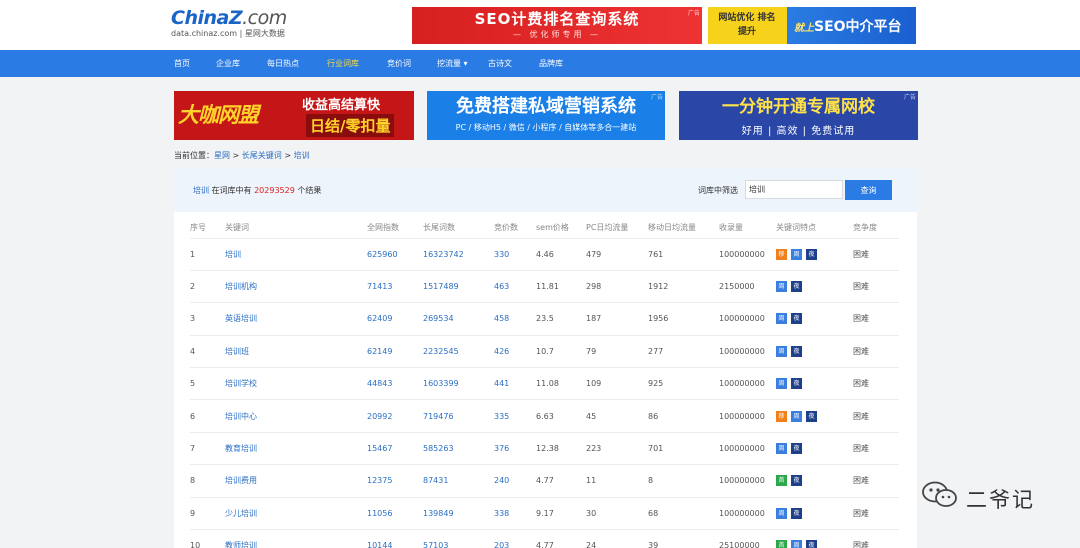 The width and height of the screenshot is (1080, 548). Describe the element at coordinates (182, 63) in the screenshot. I see `nav-item-home: 首页` at that location.